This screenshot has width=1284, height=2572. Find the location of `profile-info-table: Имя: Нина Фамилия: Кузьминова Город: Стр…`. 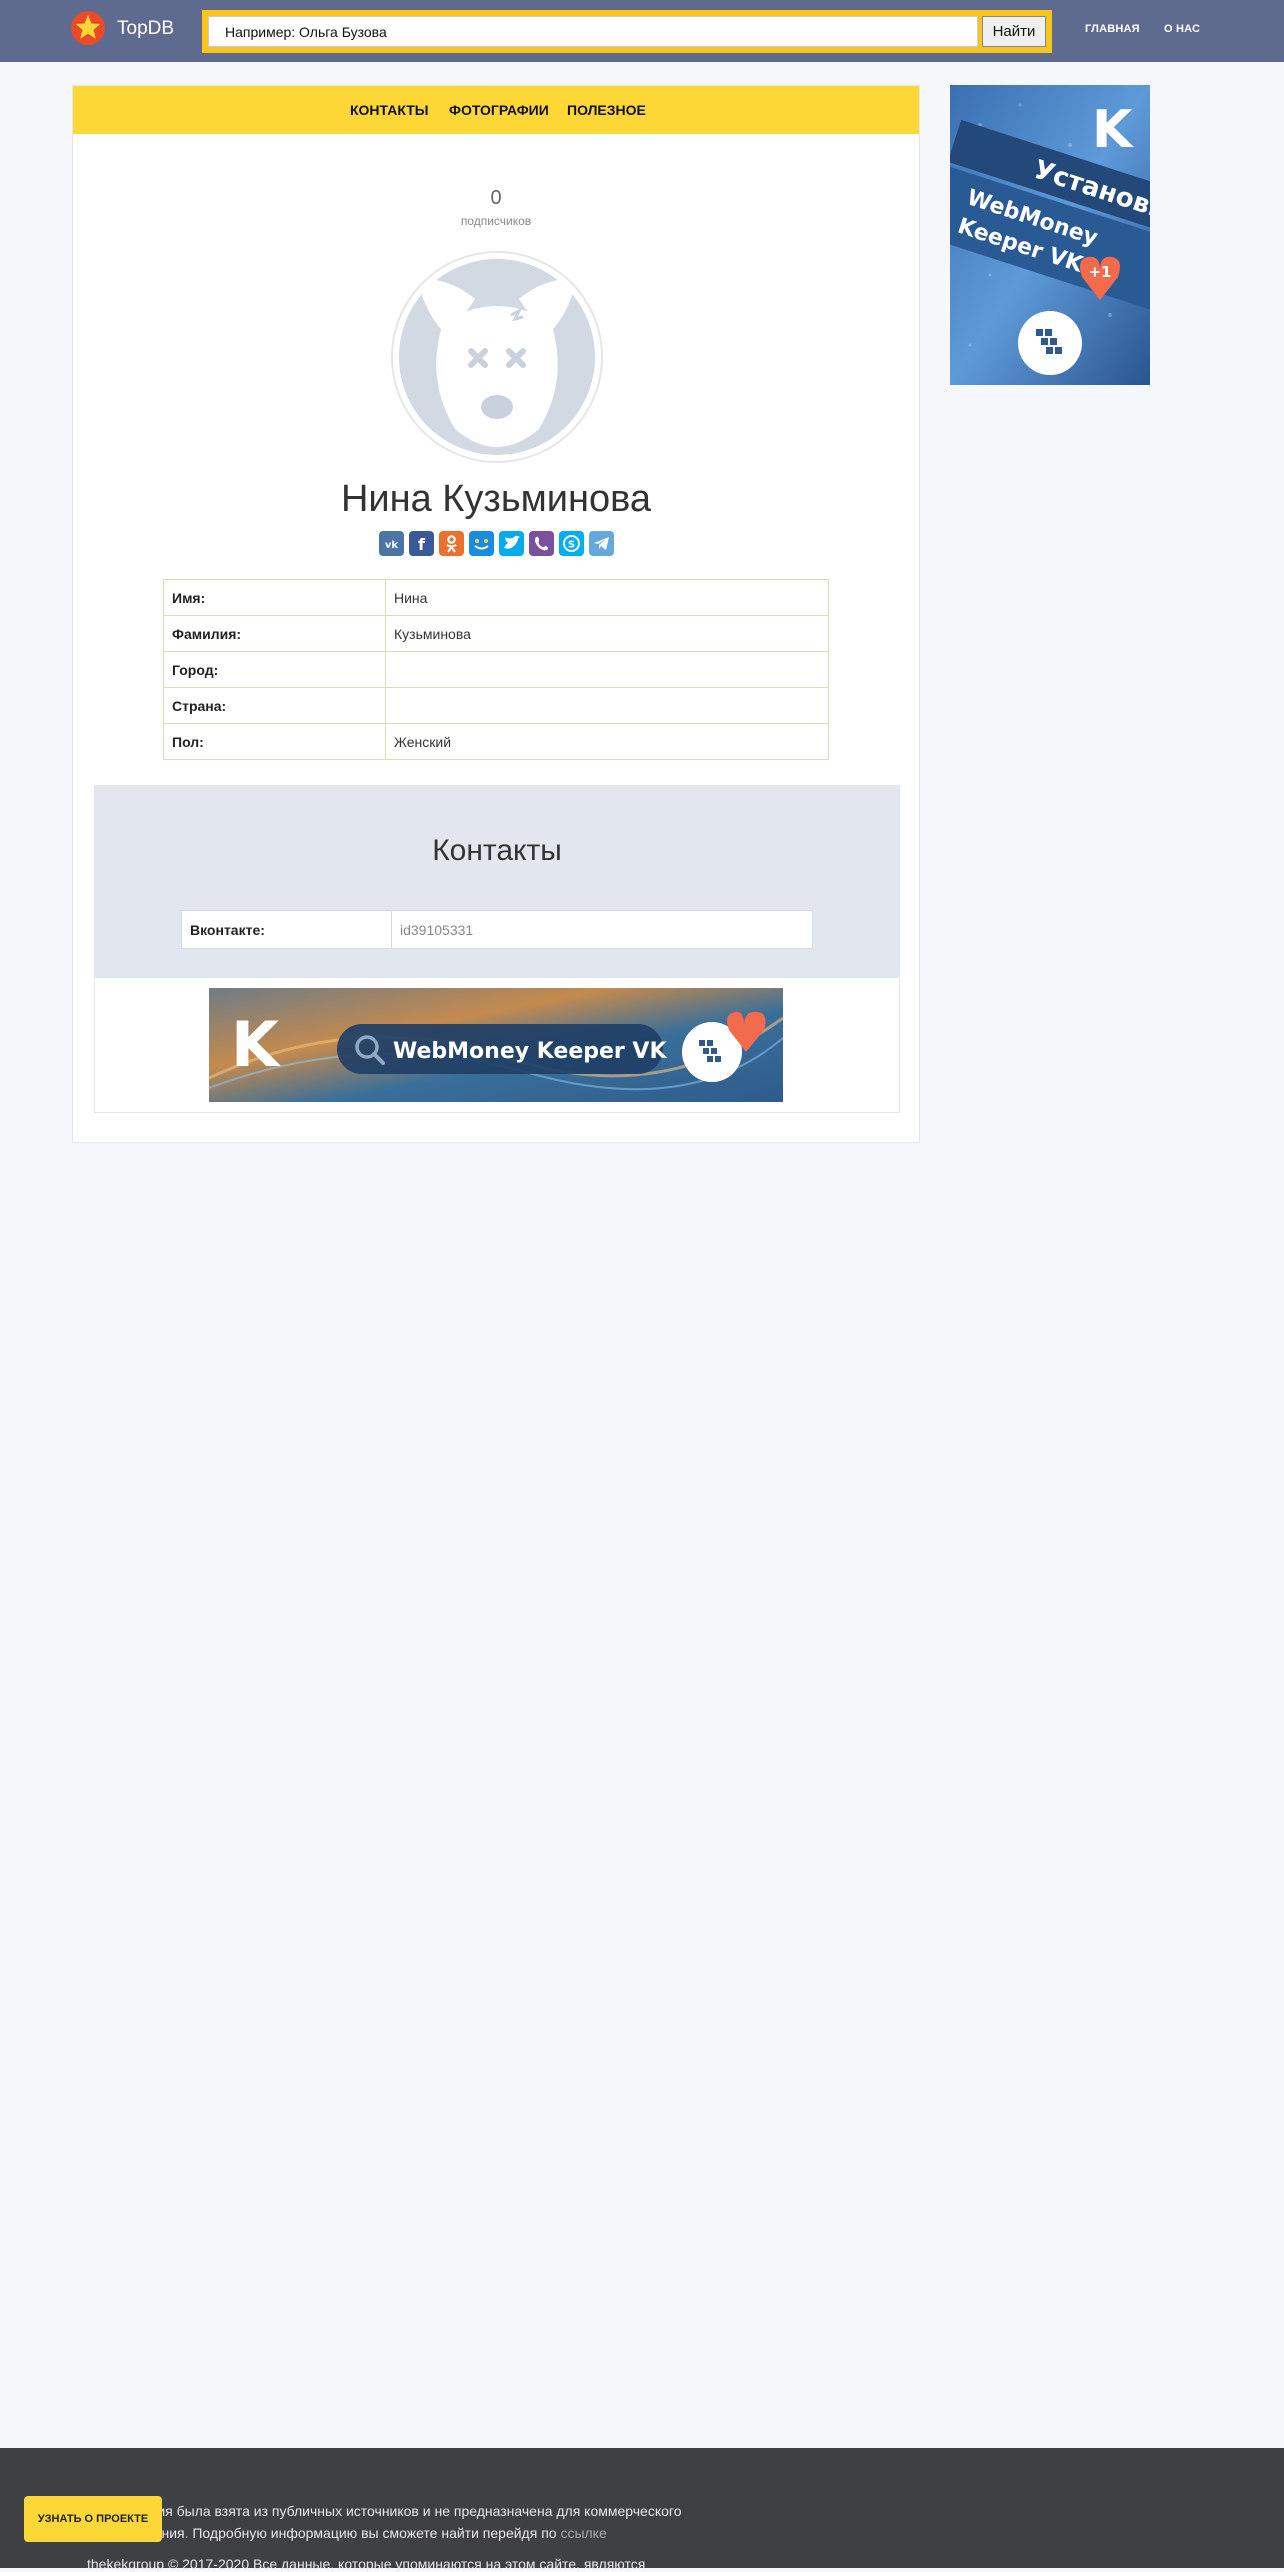

profile-info-table: Имя: Нина Фамилия: Кузьминова Город: Стр… is located at coordinates (496, 669).